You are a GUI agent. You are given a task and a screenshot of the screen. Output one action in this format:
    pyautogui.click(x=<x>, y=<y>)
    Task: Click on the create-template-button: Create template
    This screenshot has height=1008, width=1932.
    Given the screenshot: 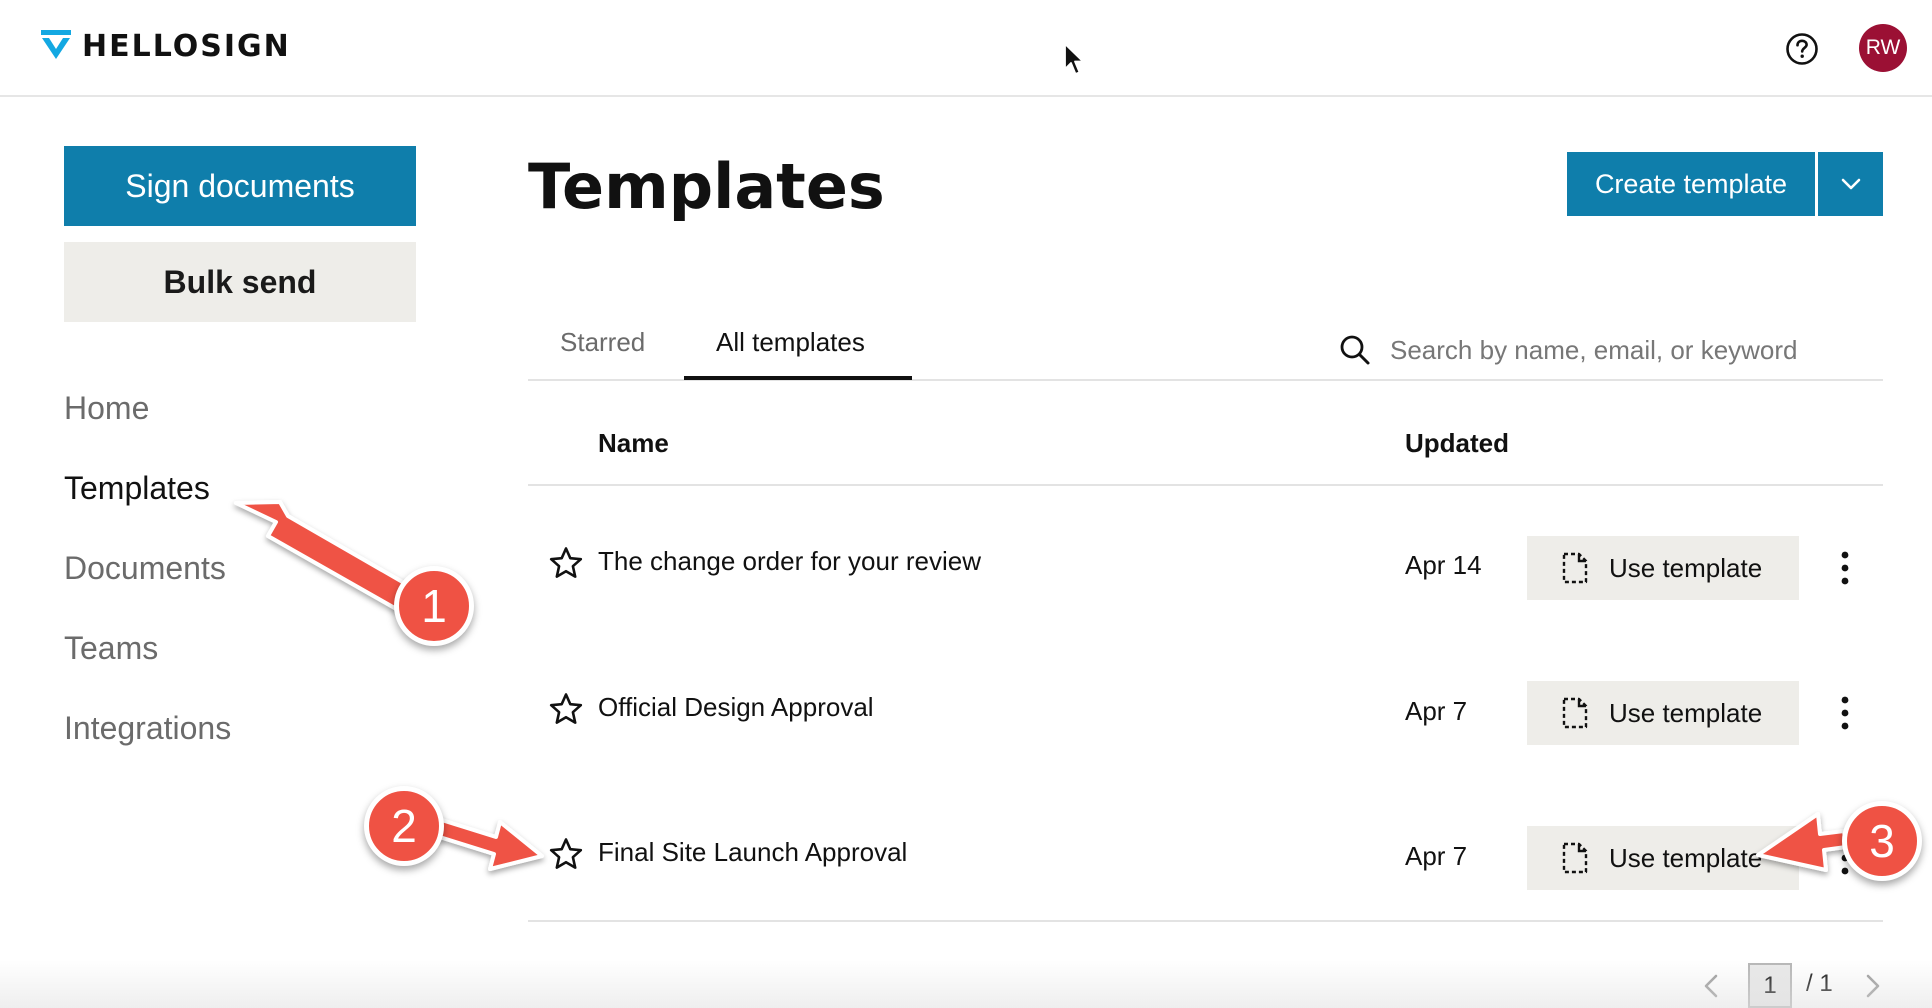 What is the action you would take?
    pyautogui.click(x=1691, y=184)
    